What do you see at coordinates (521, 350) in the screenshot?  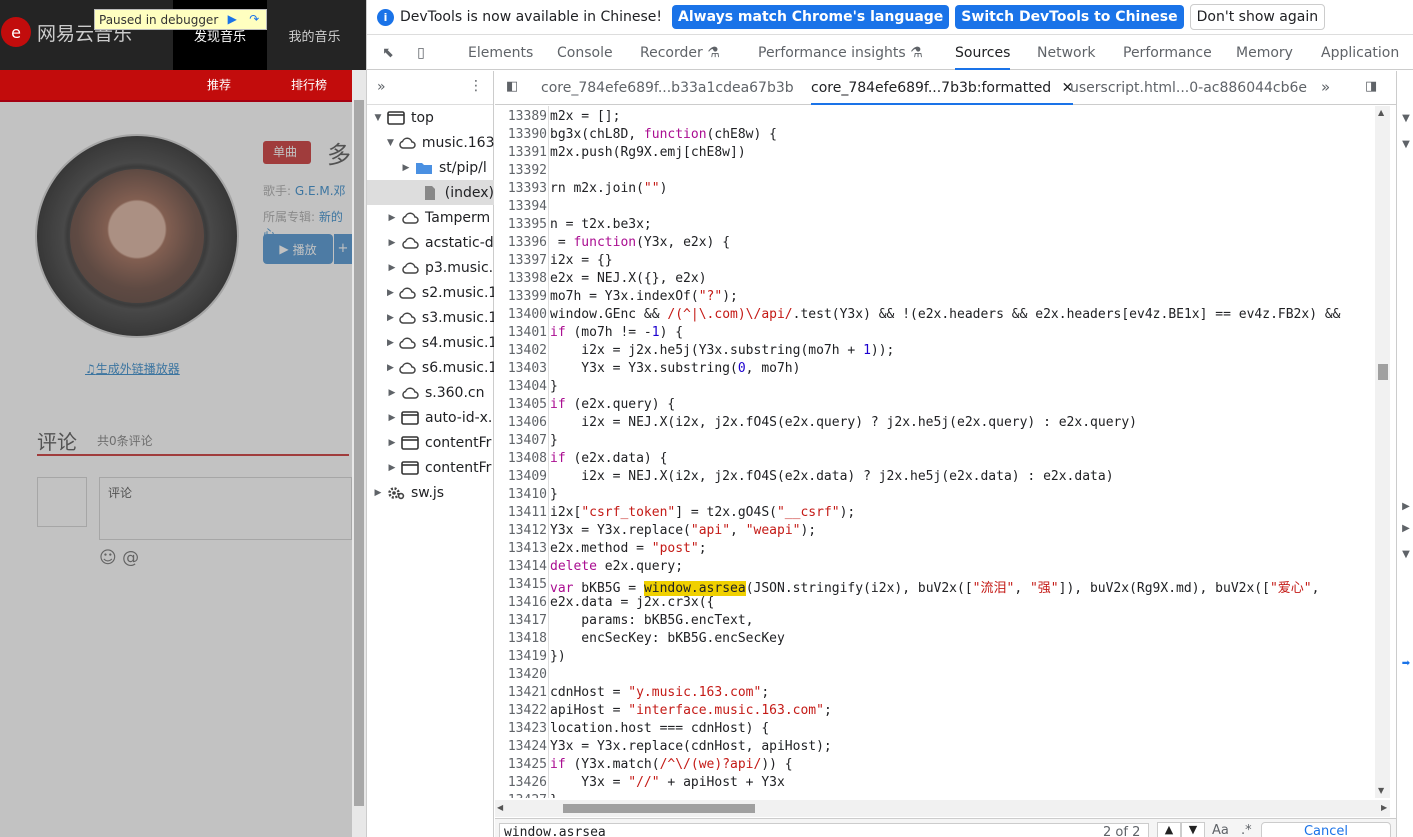 I see `line-number: 13402` at bounding box center [521, 350].